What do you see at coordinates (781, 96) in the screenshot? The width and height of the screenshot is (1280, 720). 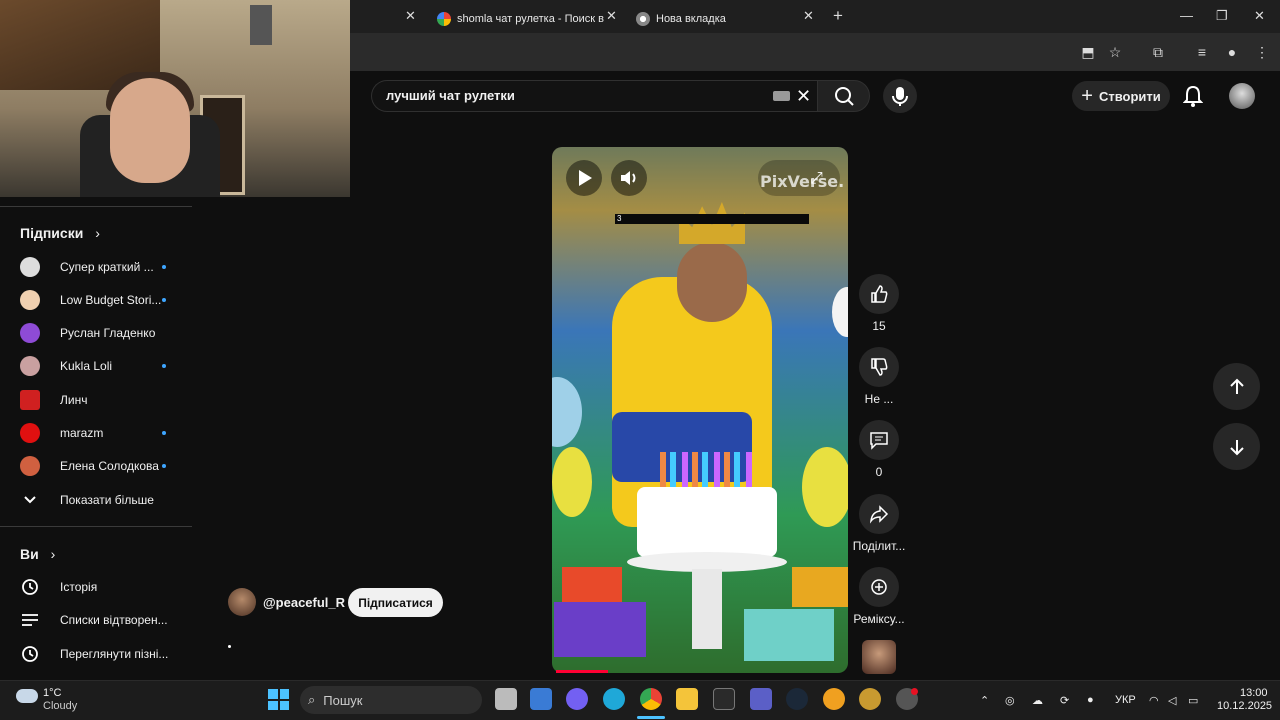 I see `keyboard-icon` at bounding box center [781, 96].